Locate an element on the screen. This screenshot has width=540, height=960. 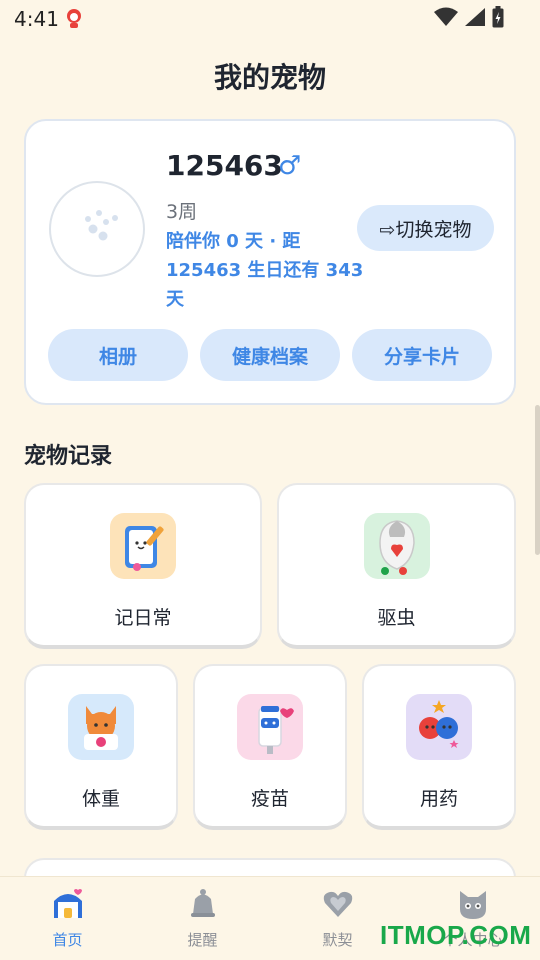
diary-icon is located at coordinates (143, 546).